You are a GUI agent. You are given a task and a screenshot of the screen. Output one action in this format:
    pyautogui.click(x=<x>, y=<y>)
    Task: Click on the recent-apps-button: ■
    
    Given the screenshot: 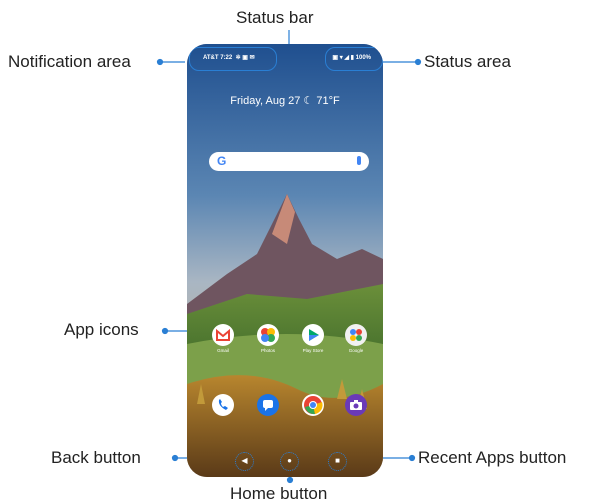 What is the action you would take?
    pyautogui.click(x=337, y=461)
    